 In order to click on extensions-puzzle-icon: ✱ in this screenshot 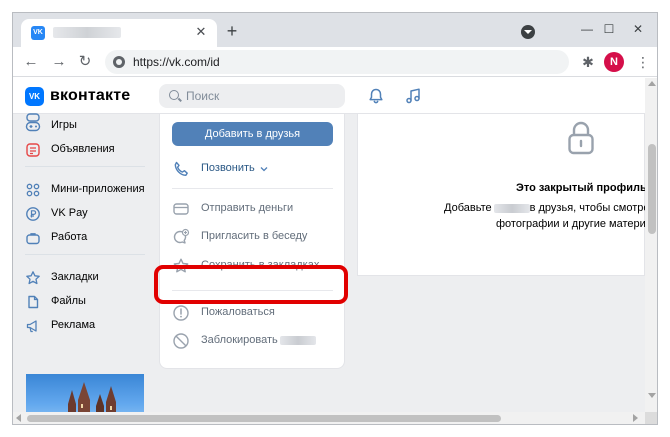, I will do `click(588, 62)`.